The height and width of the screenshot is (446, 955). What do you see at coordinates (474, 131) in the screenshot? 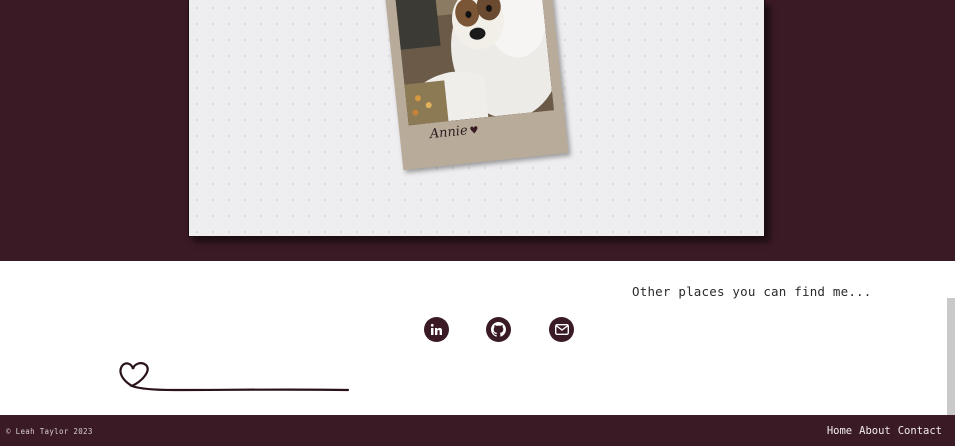
I see `heart-icon: ♥` at bounding box center [474, 131].